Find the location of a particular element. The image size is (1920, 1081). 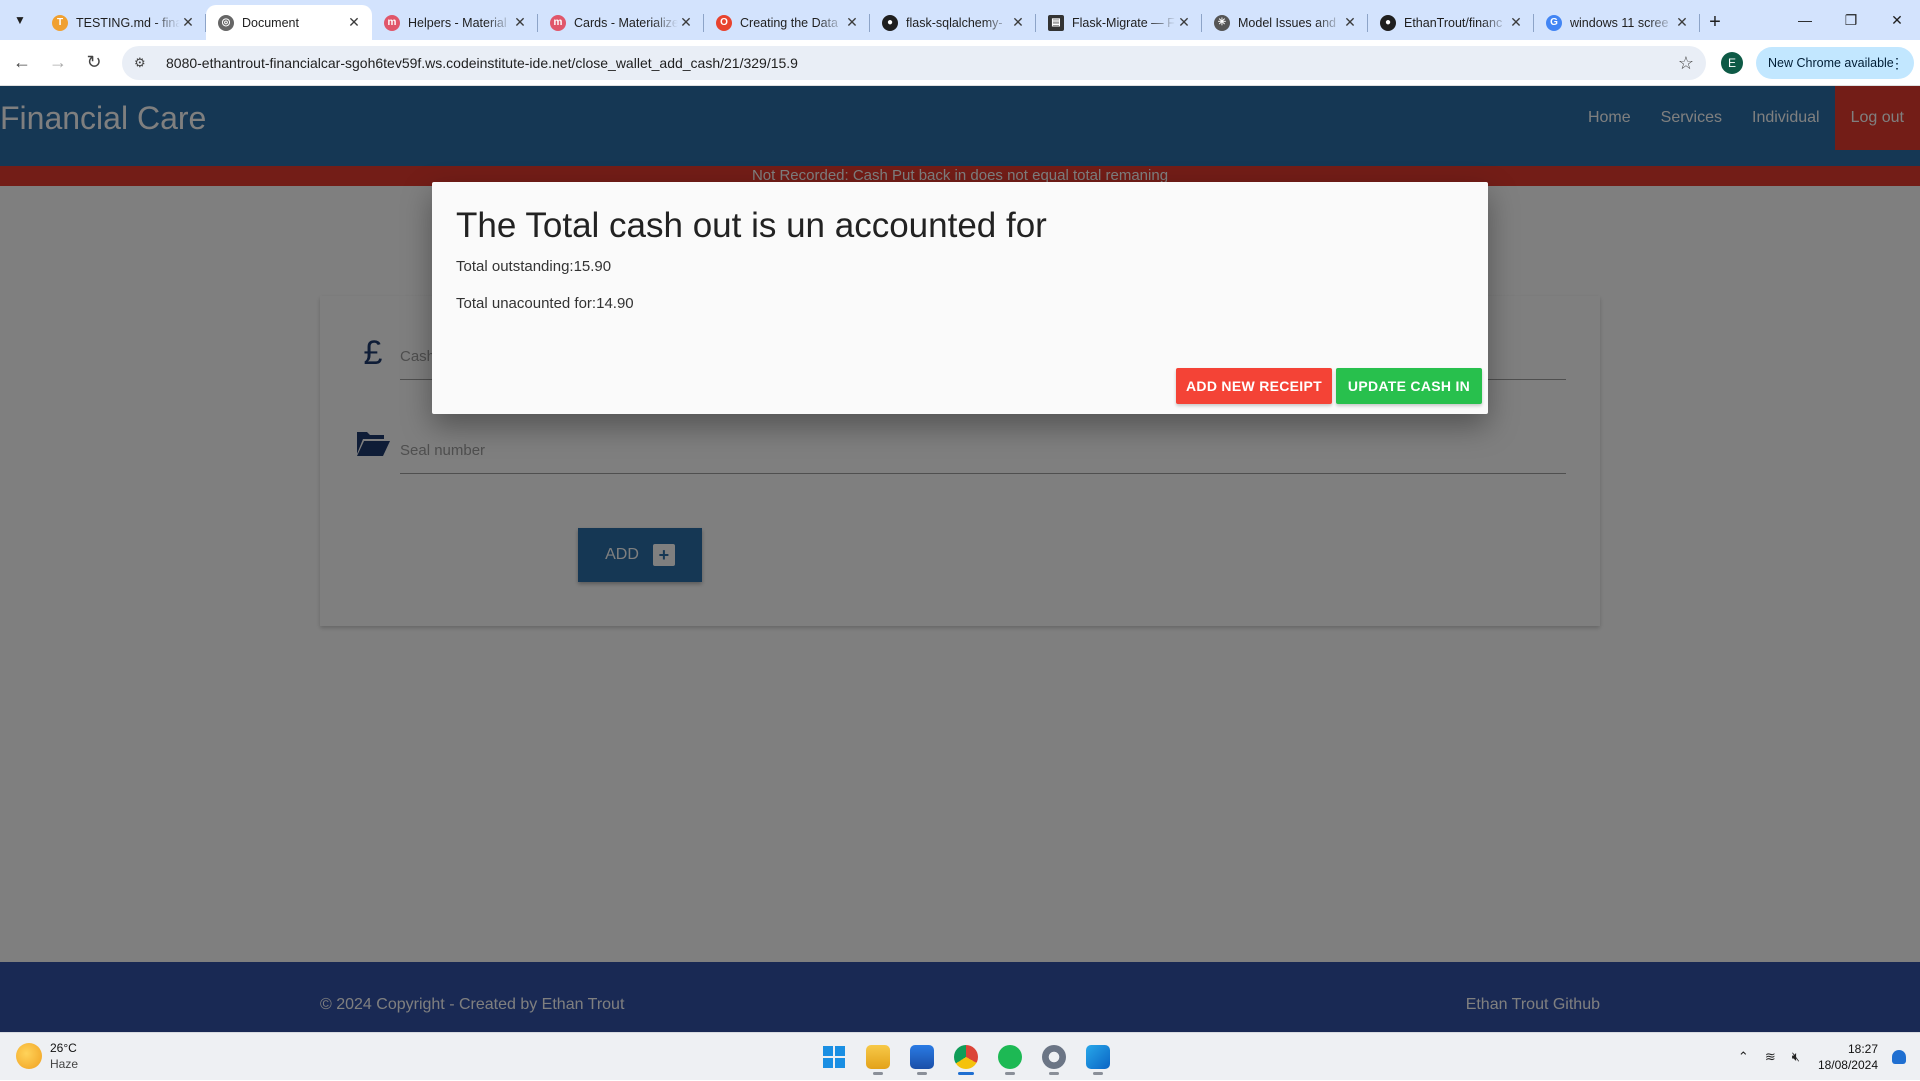

taskbar-apps is located at coordinates (966, 1057).